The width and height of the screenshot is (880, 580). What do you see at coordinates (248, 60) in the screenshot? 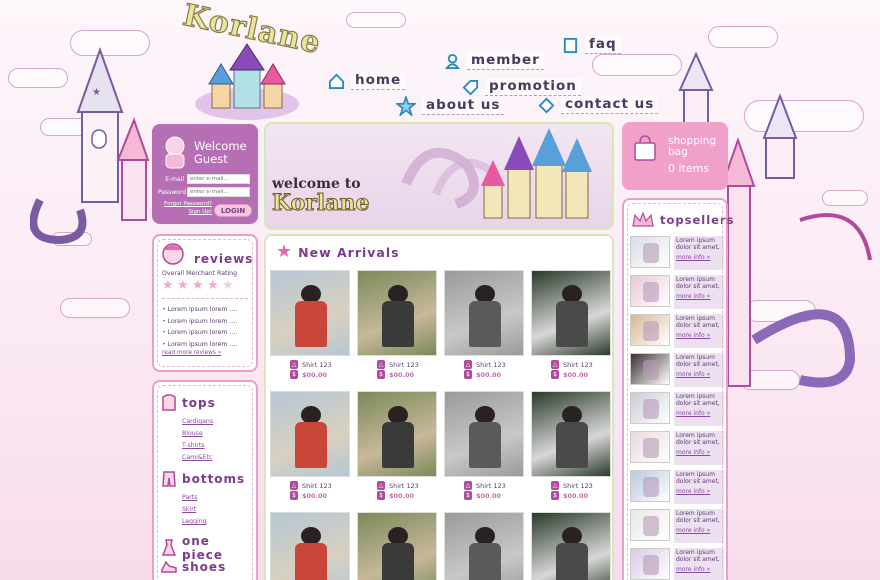
I see `site-logo: Korlane` at bounding box center [248, 60].